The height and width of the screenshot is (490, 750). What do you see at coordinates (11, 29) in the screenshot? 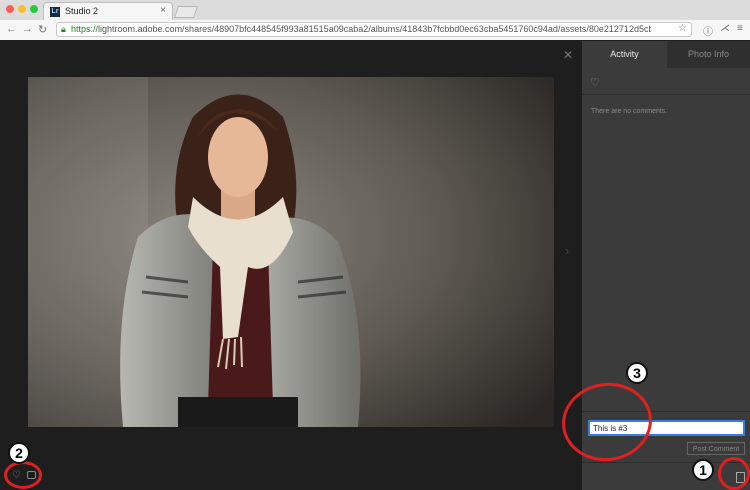
I see `back-icon: ←` at bounding box center [11, 29].